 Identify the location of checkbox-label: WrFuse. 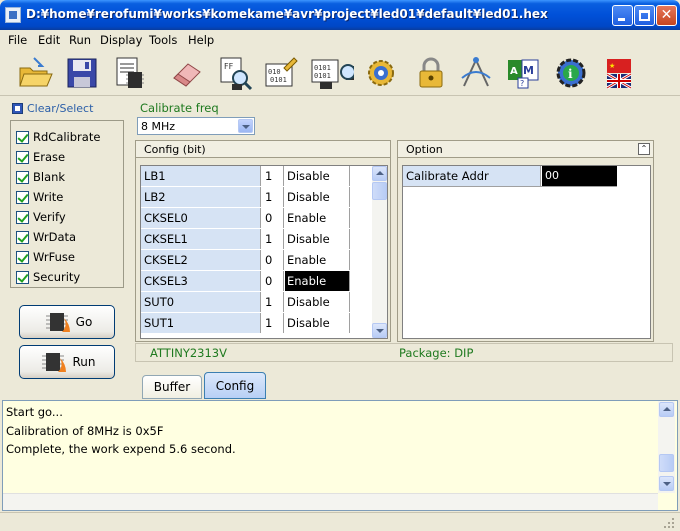
(54, 257).